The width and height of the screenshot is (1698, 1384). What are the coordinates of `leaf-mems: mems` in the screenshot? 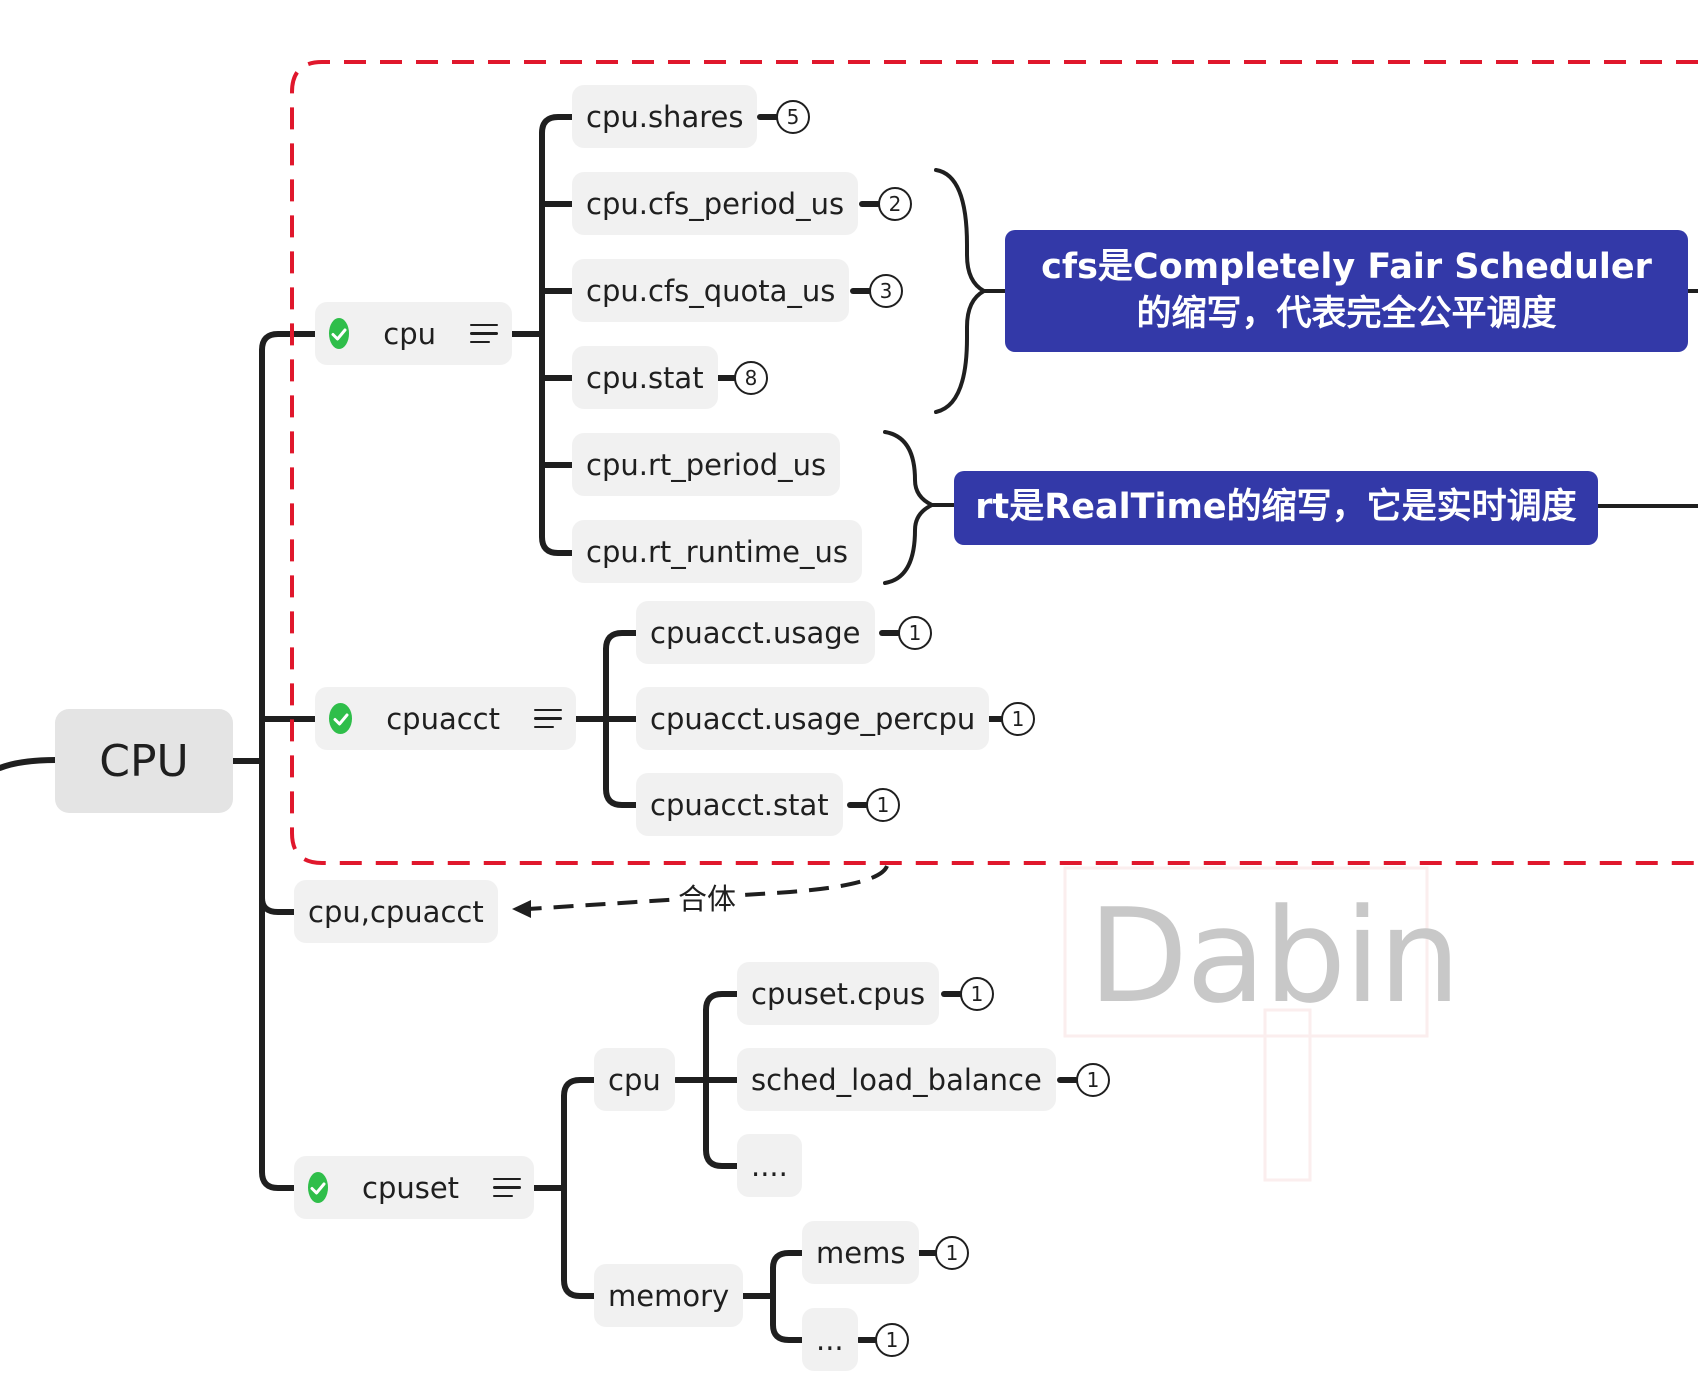 It's located at (861, 1252).